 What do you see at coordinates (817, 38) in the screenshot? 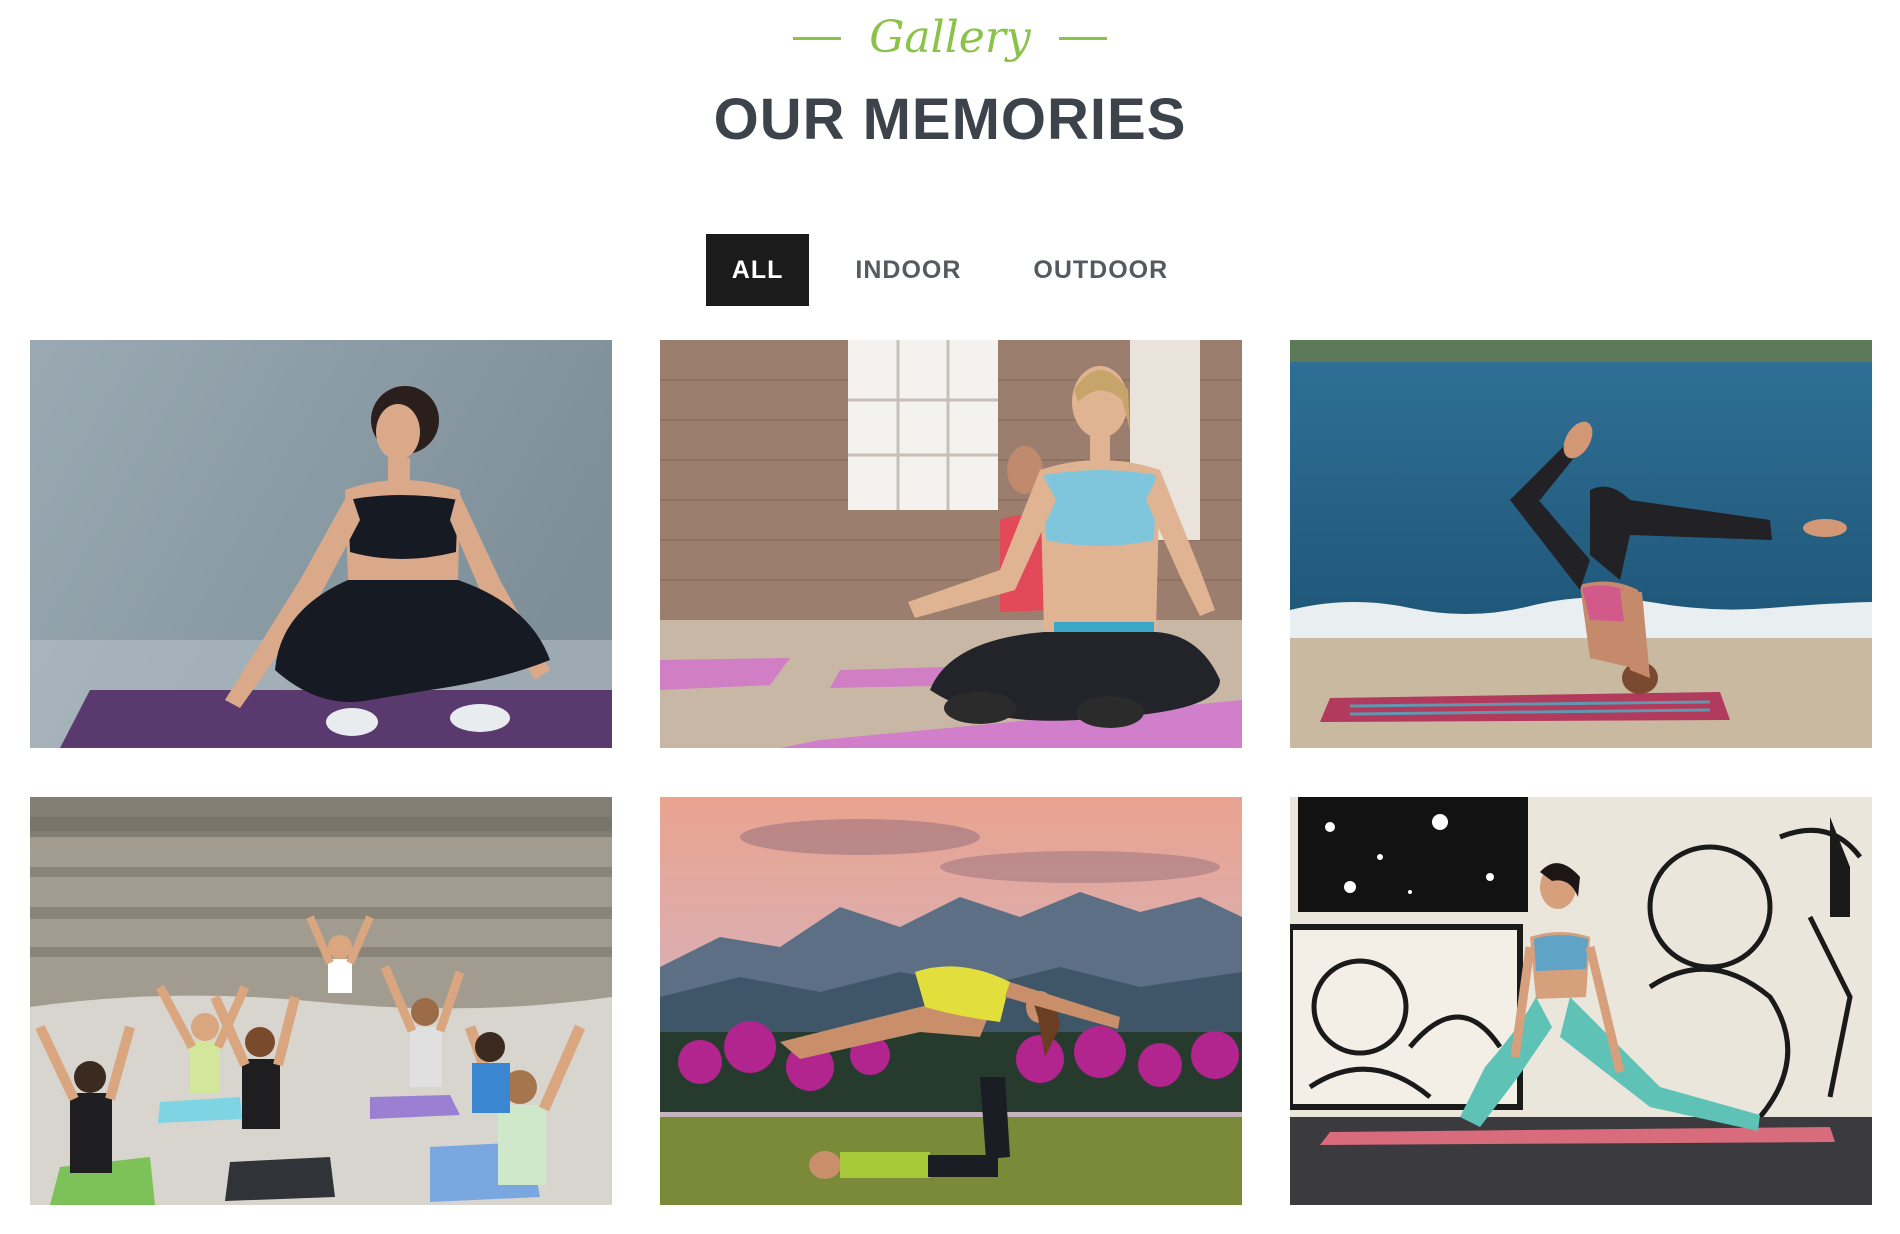
I see `subtitle-left-divider` at bounding box center [817, 38].